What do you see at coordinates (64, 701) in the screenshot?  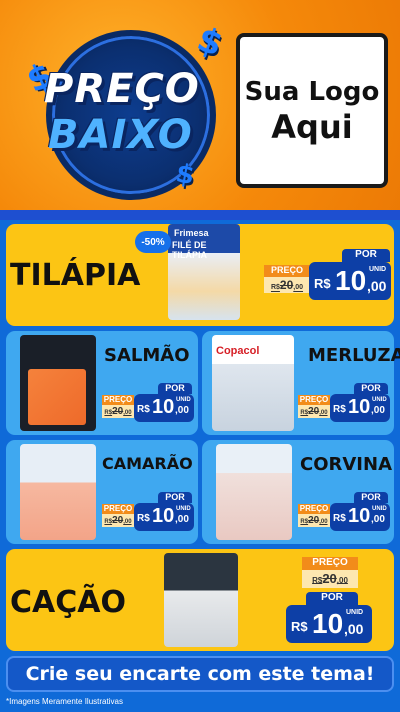 I see `disclaimer-note: *Imagens Meramente Ilustrativas` at bounding box center [64, 701].